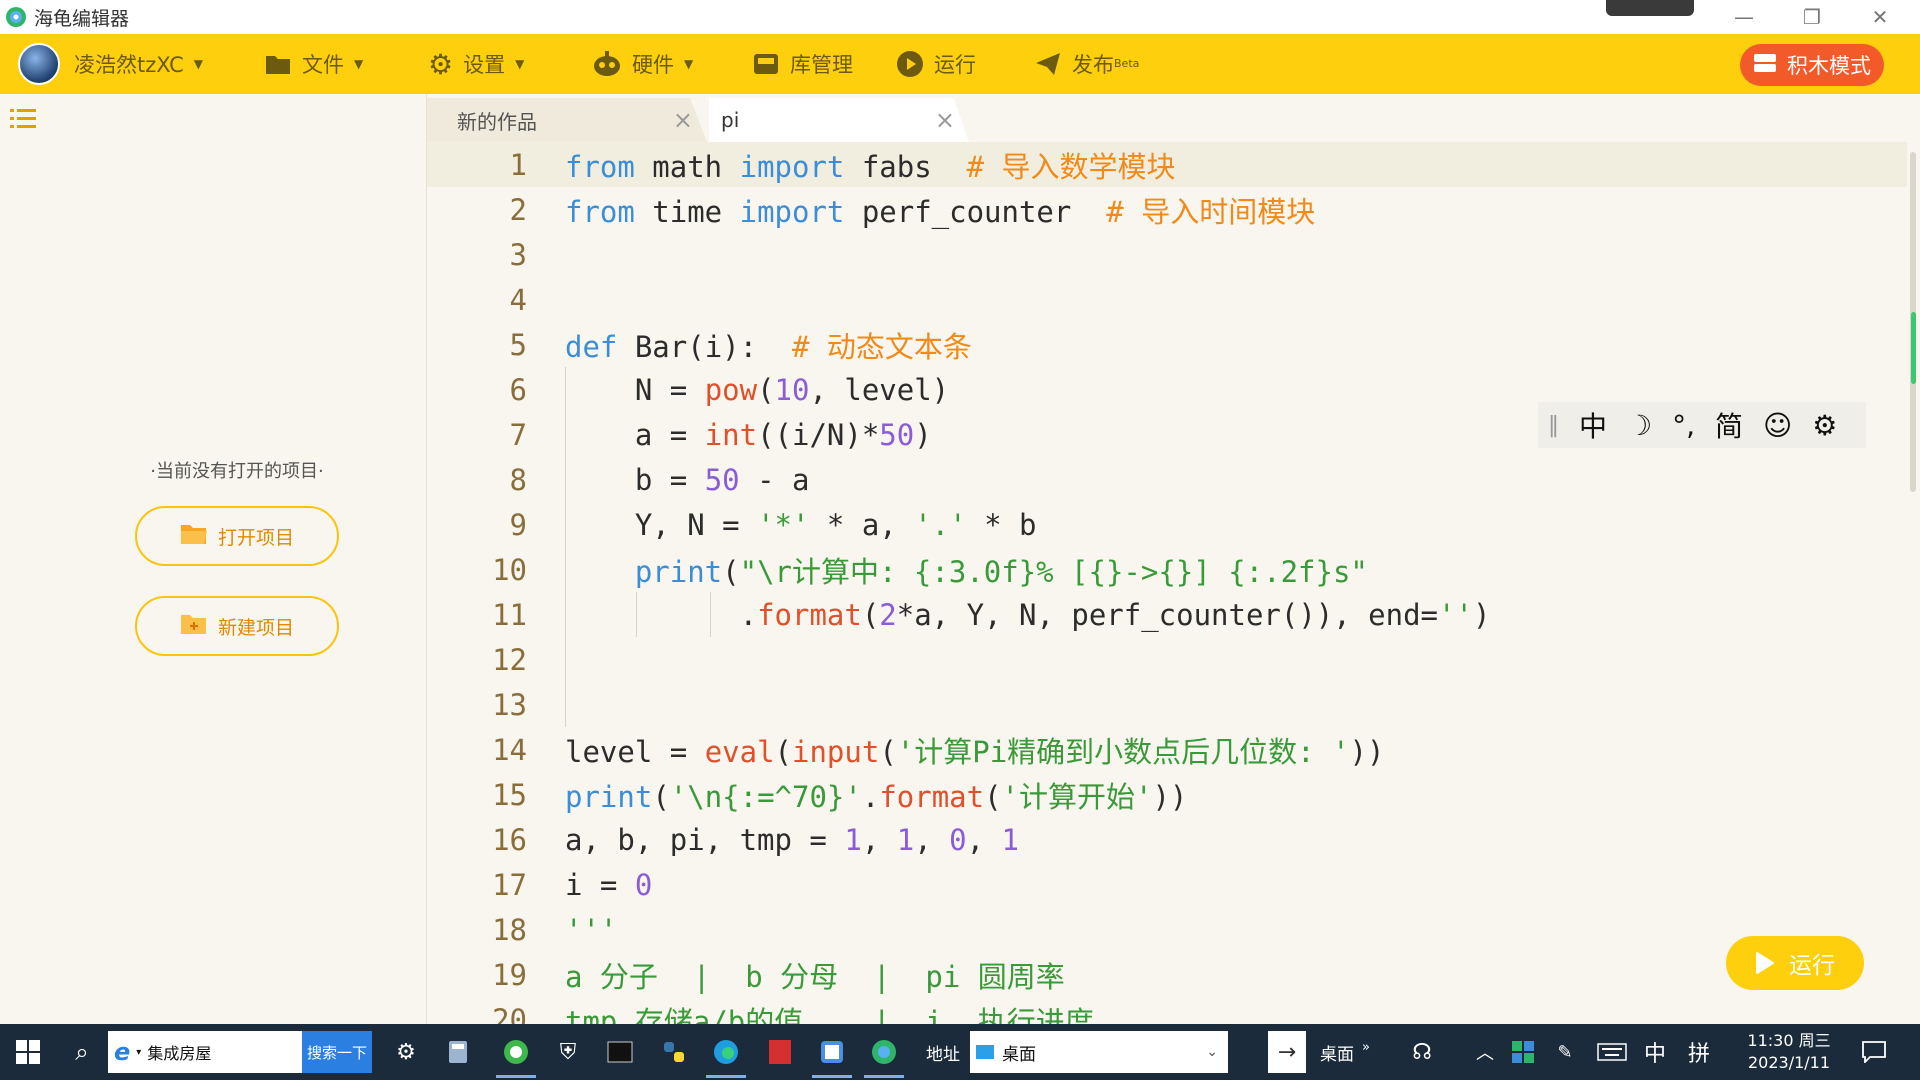 This screenshot has width=1920, height=1080. Describe the element at coordinates (936, 64) in the screenshot. I see `run-menu-button: 运行` at that location.